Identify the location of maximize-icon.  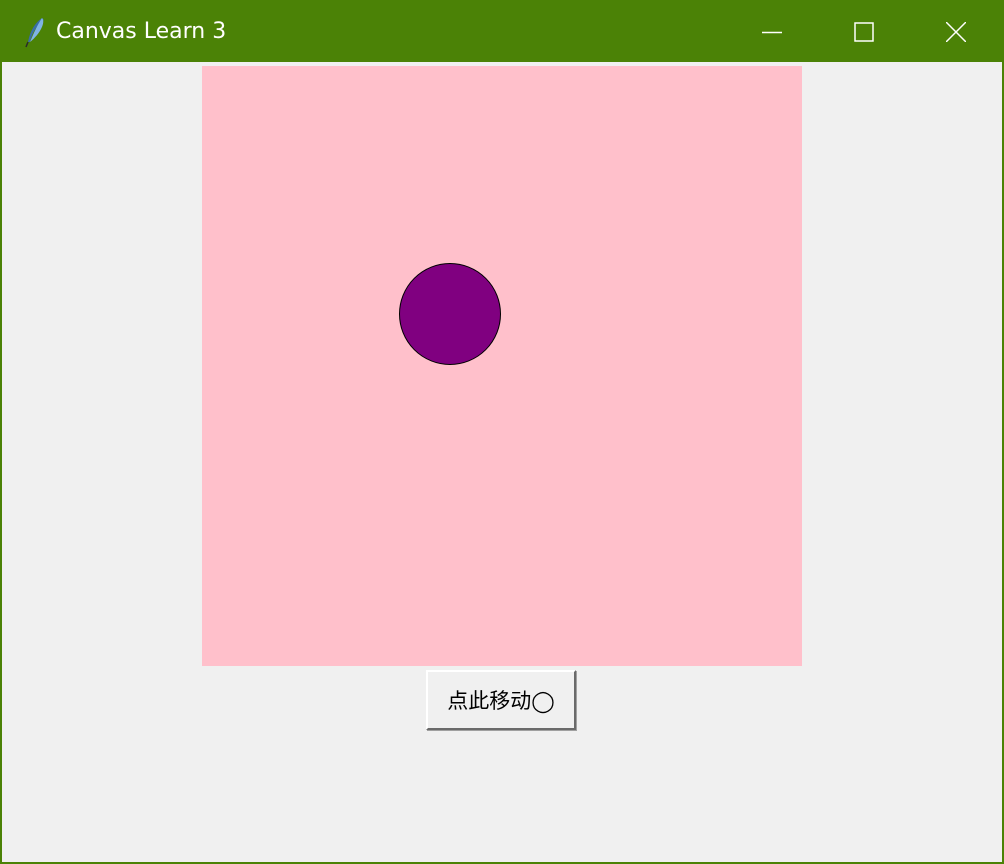
(864, 32).